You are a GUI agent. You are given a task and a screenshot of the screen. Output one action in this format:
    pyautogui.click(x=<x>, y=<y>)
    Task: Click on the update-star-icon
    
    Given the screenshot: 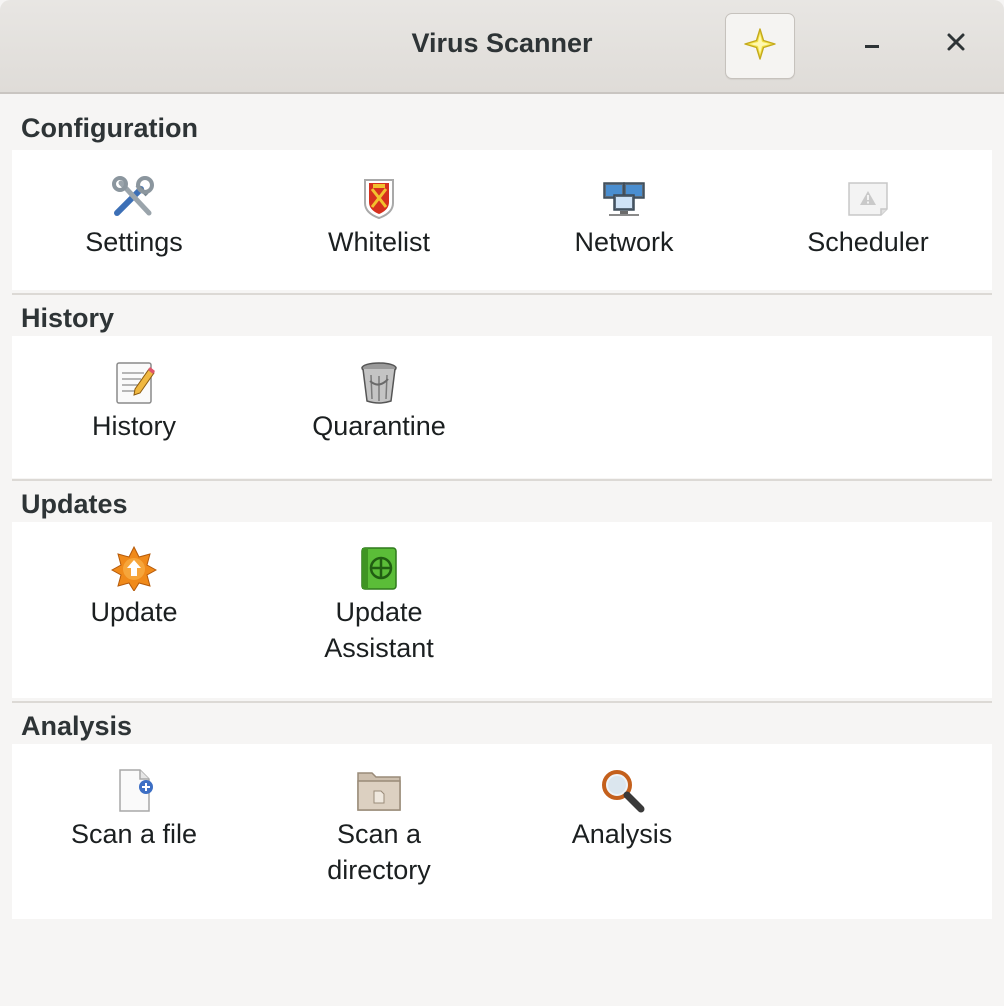 What is the action you would take?
    pyautogui.click(x=134, y=568)
    